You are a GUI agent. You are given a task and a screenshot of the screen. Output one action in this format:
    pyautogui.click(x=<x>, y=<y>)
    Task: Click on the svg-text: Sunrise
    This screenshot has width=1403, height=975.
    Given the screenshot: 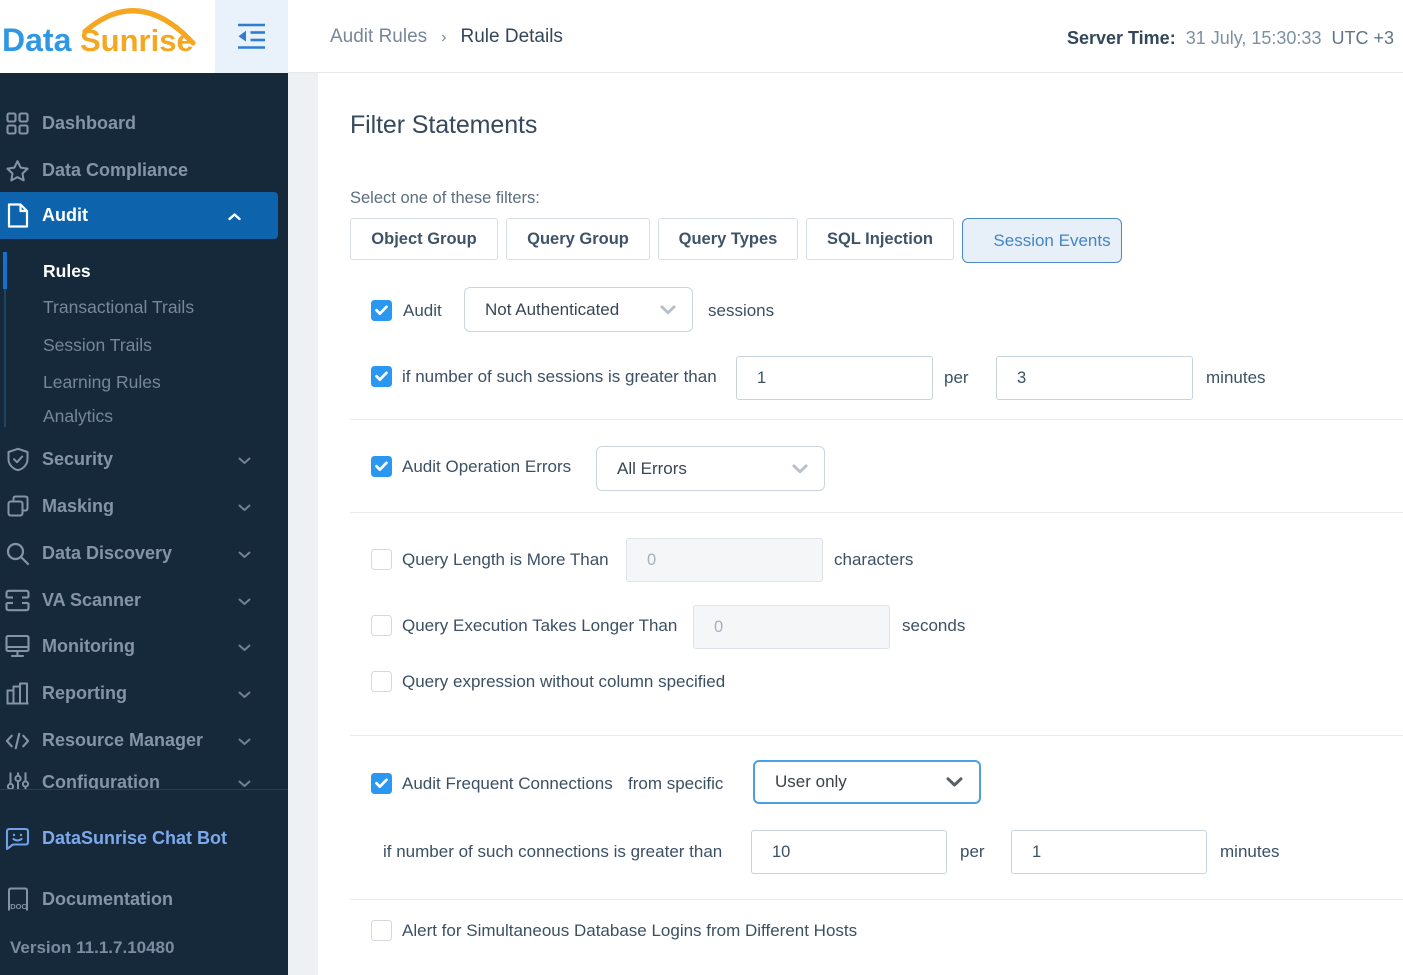 What is the action you would take?
    pyautogui.click(x=137, y=40)
    